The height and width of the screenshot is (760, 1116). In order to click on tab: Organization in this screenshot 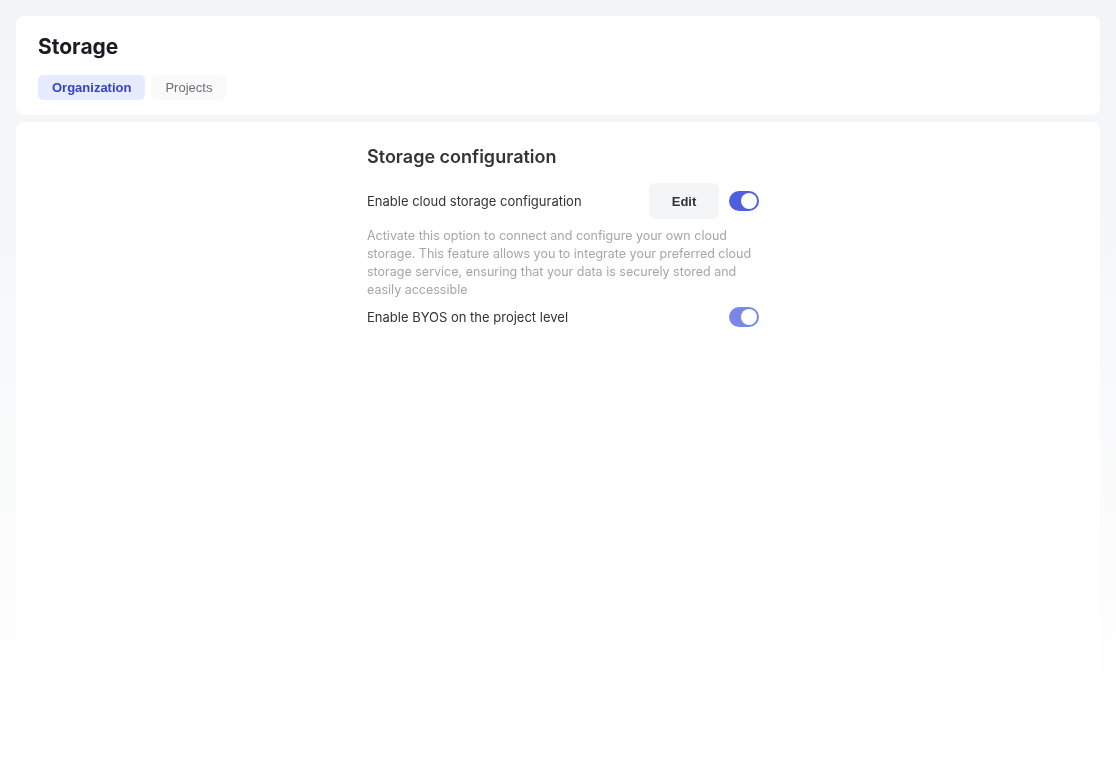, I will do `click(92, 87)`.